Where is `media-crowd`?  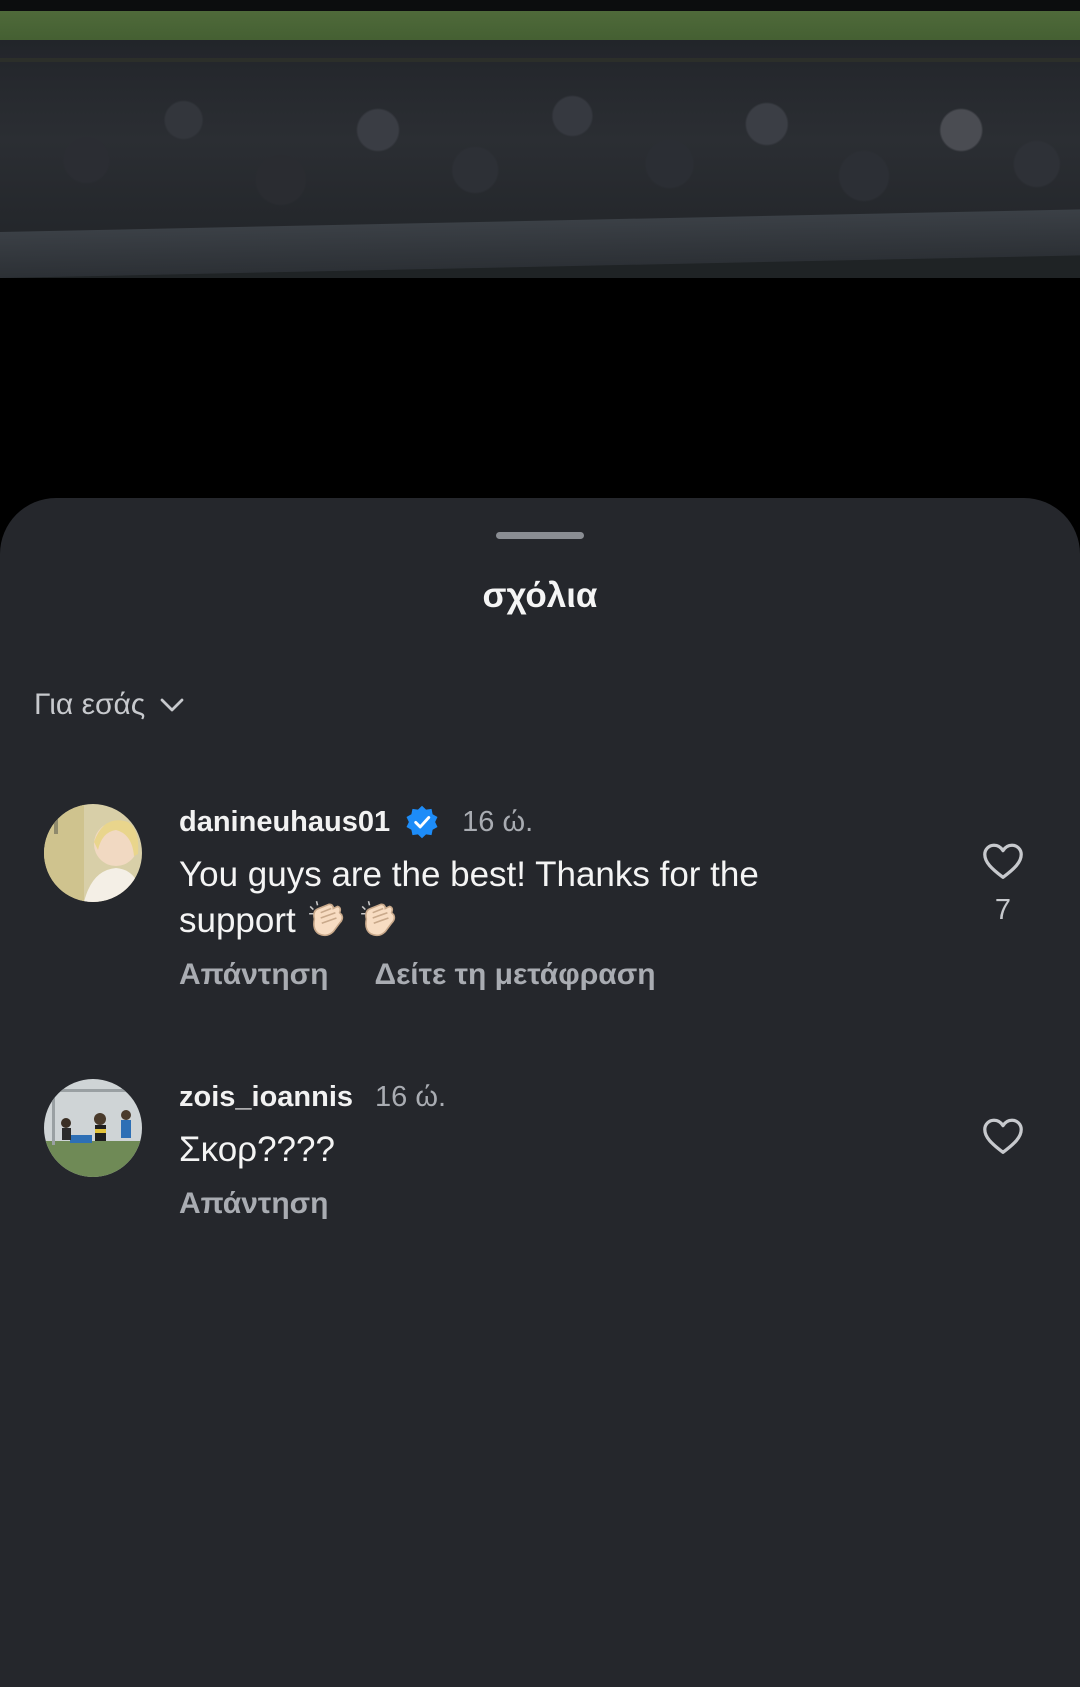
media-crowd is located at coordinates (540, 140).